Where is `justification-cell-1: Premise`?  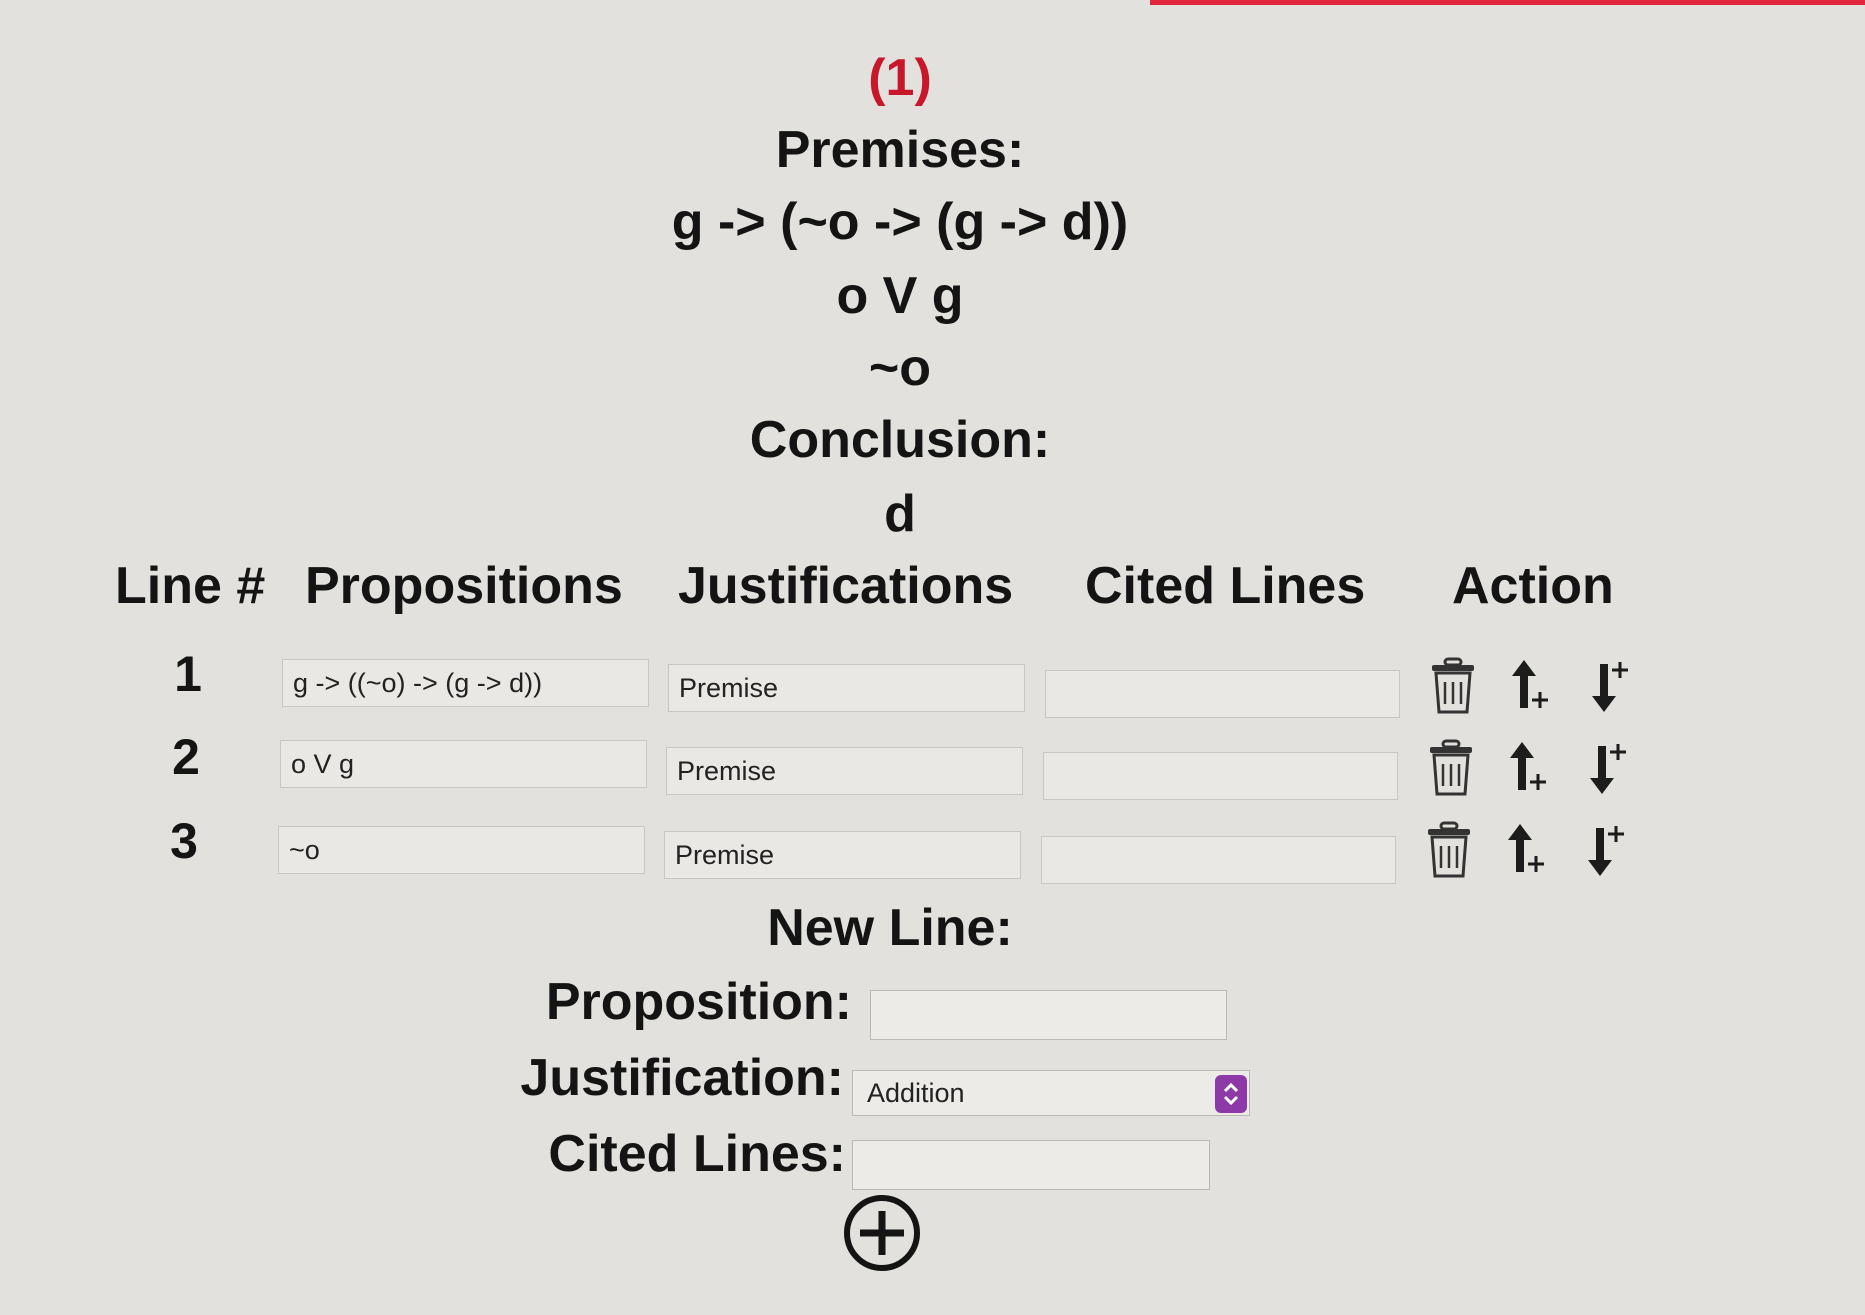 justification-cell-1: Premise is located at coordinates (846, 688).